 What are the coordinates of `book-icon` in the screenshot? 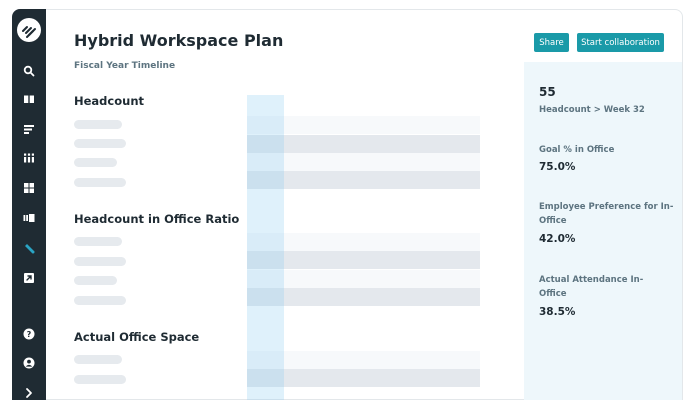 It's located at (29, 99).